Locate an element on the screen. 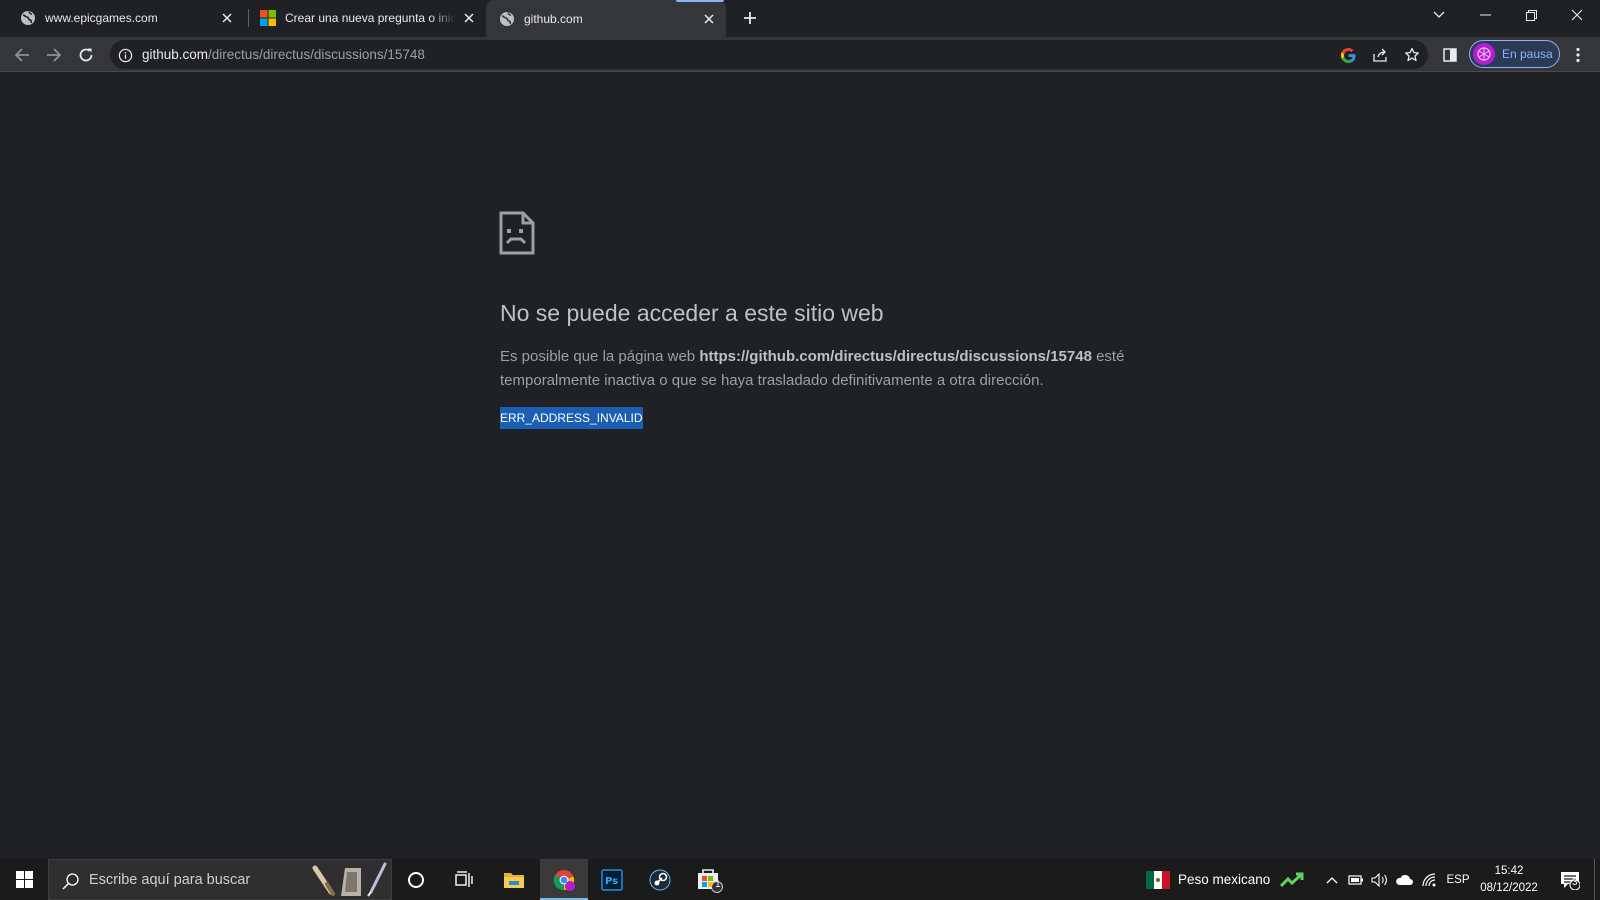 The image size is (1600, 900). clock-date: 08/12/2022 is located at coordinates (1509, 888).